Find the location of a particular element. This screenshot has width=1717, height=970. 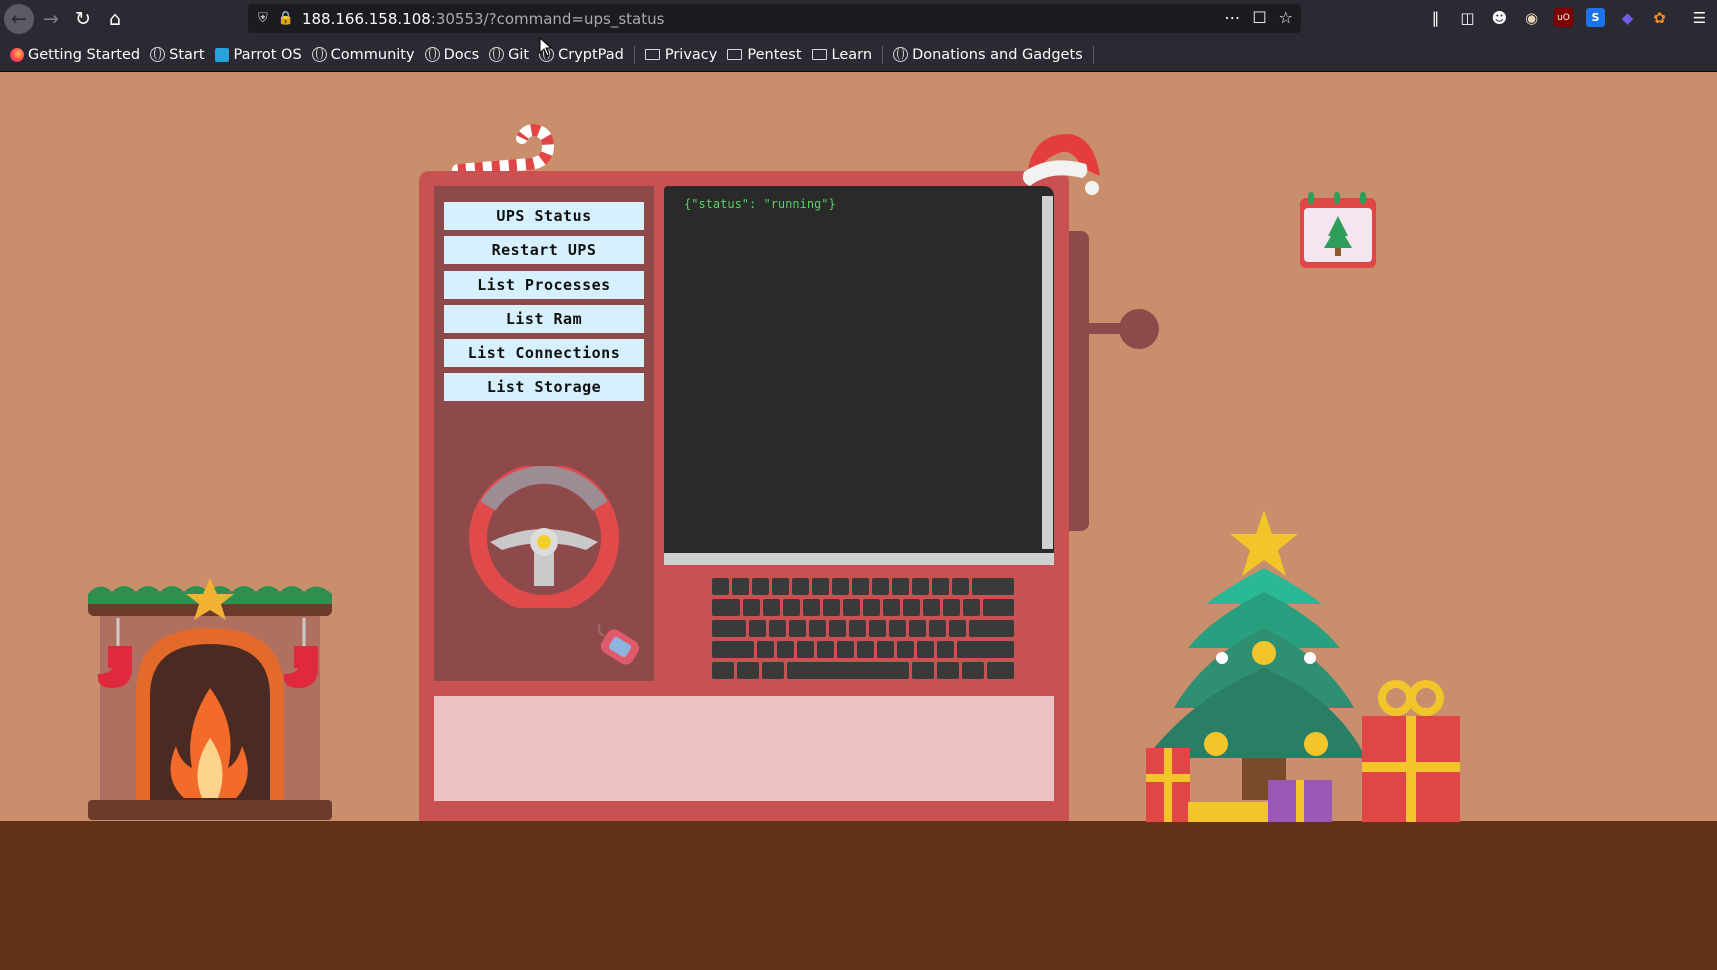

keyboard-icon is located at coordinates (863, 628).